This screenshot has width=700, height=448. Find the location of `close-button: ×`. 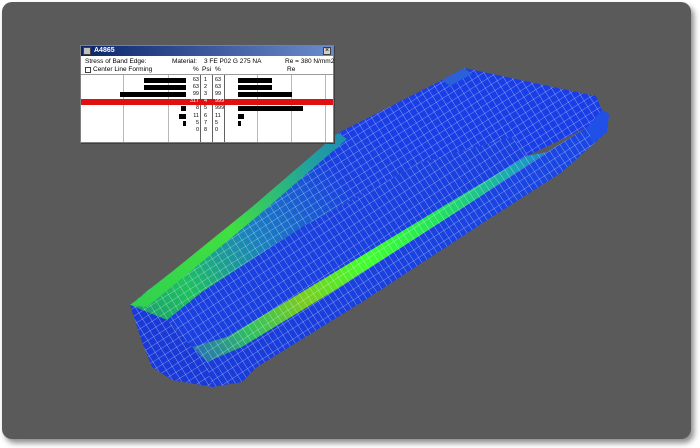

close-button: × is located at coordinates (327, 51).